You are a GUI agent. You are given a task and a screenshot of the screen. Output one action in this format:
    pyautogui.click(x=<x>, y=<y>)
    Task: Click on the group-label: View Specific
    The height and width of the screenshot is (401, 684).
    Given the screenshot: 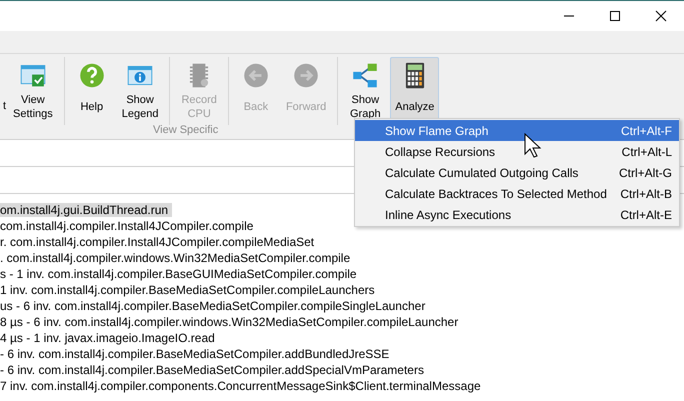 What is the action you would take?
    pyautogui.click(x=185, y=130)
    